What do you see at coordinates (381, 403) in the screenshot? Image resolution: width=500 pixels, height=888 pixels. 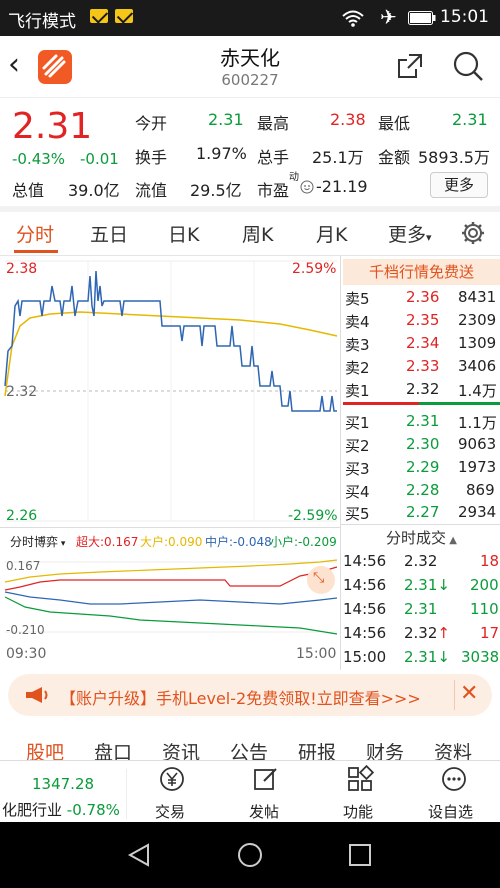 I see `ask-strength-bar` at bounding box center [381, 403].